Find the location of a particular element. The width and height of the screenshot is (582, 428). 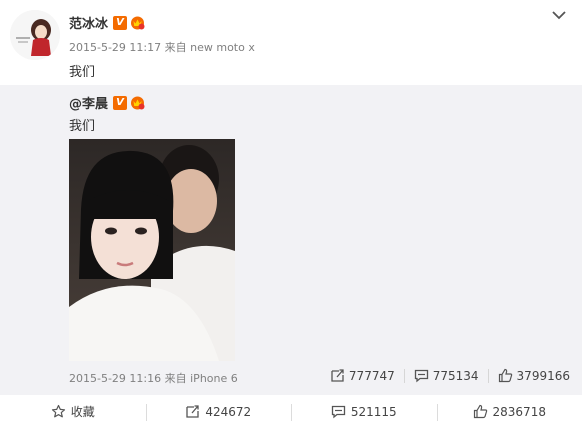

retweet-repost-count: 777747 is located at coordinates (371, 375).